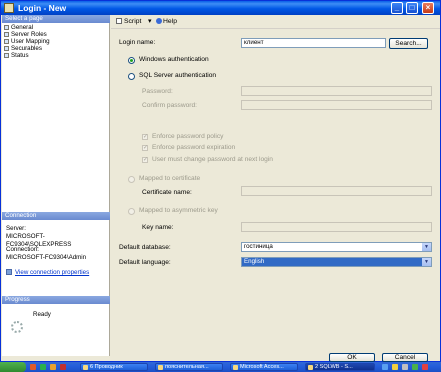 This screenshot has width=441, height=372. Describe the element at coordinates (131, 179) in the screenshot. I see `mapped-cert-radio` at that location.